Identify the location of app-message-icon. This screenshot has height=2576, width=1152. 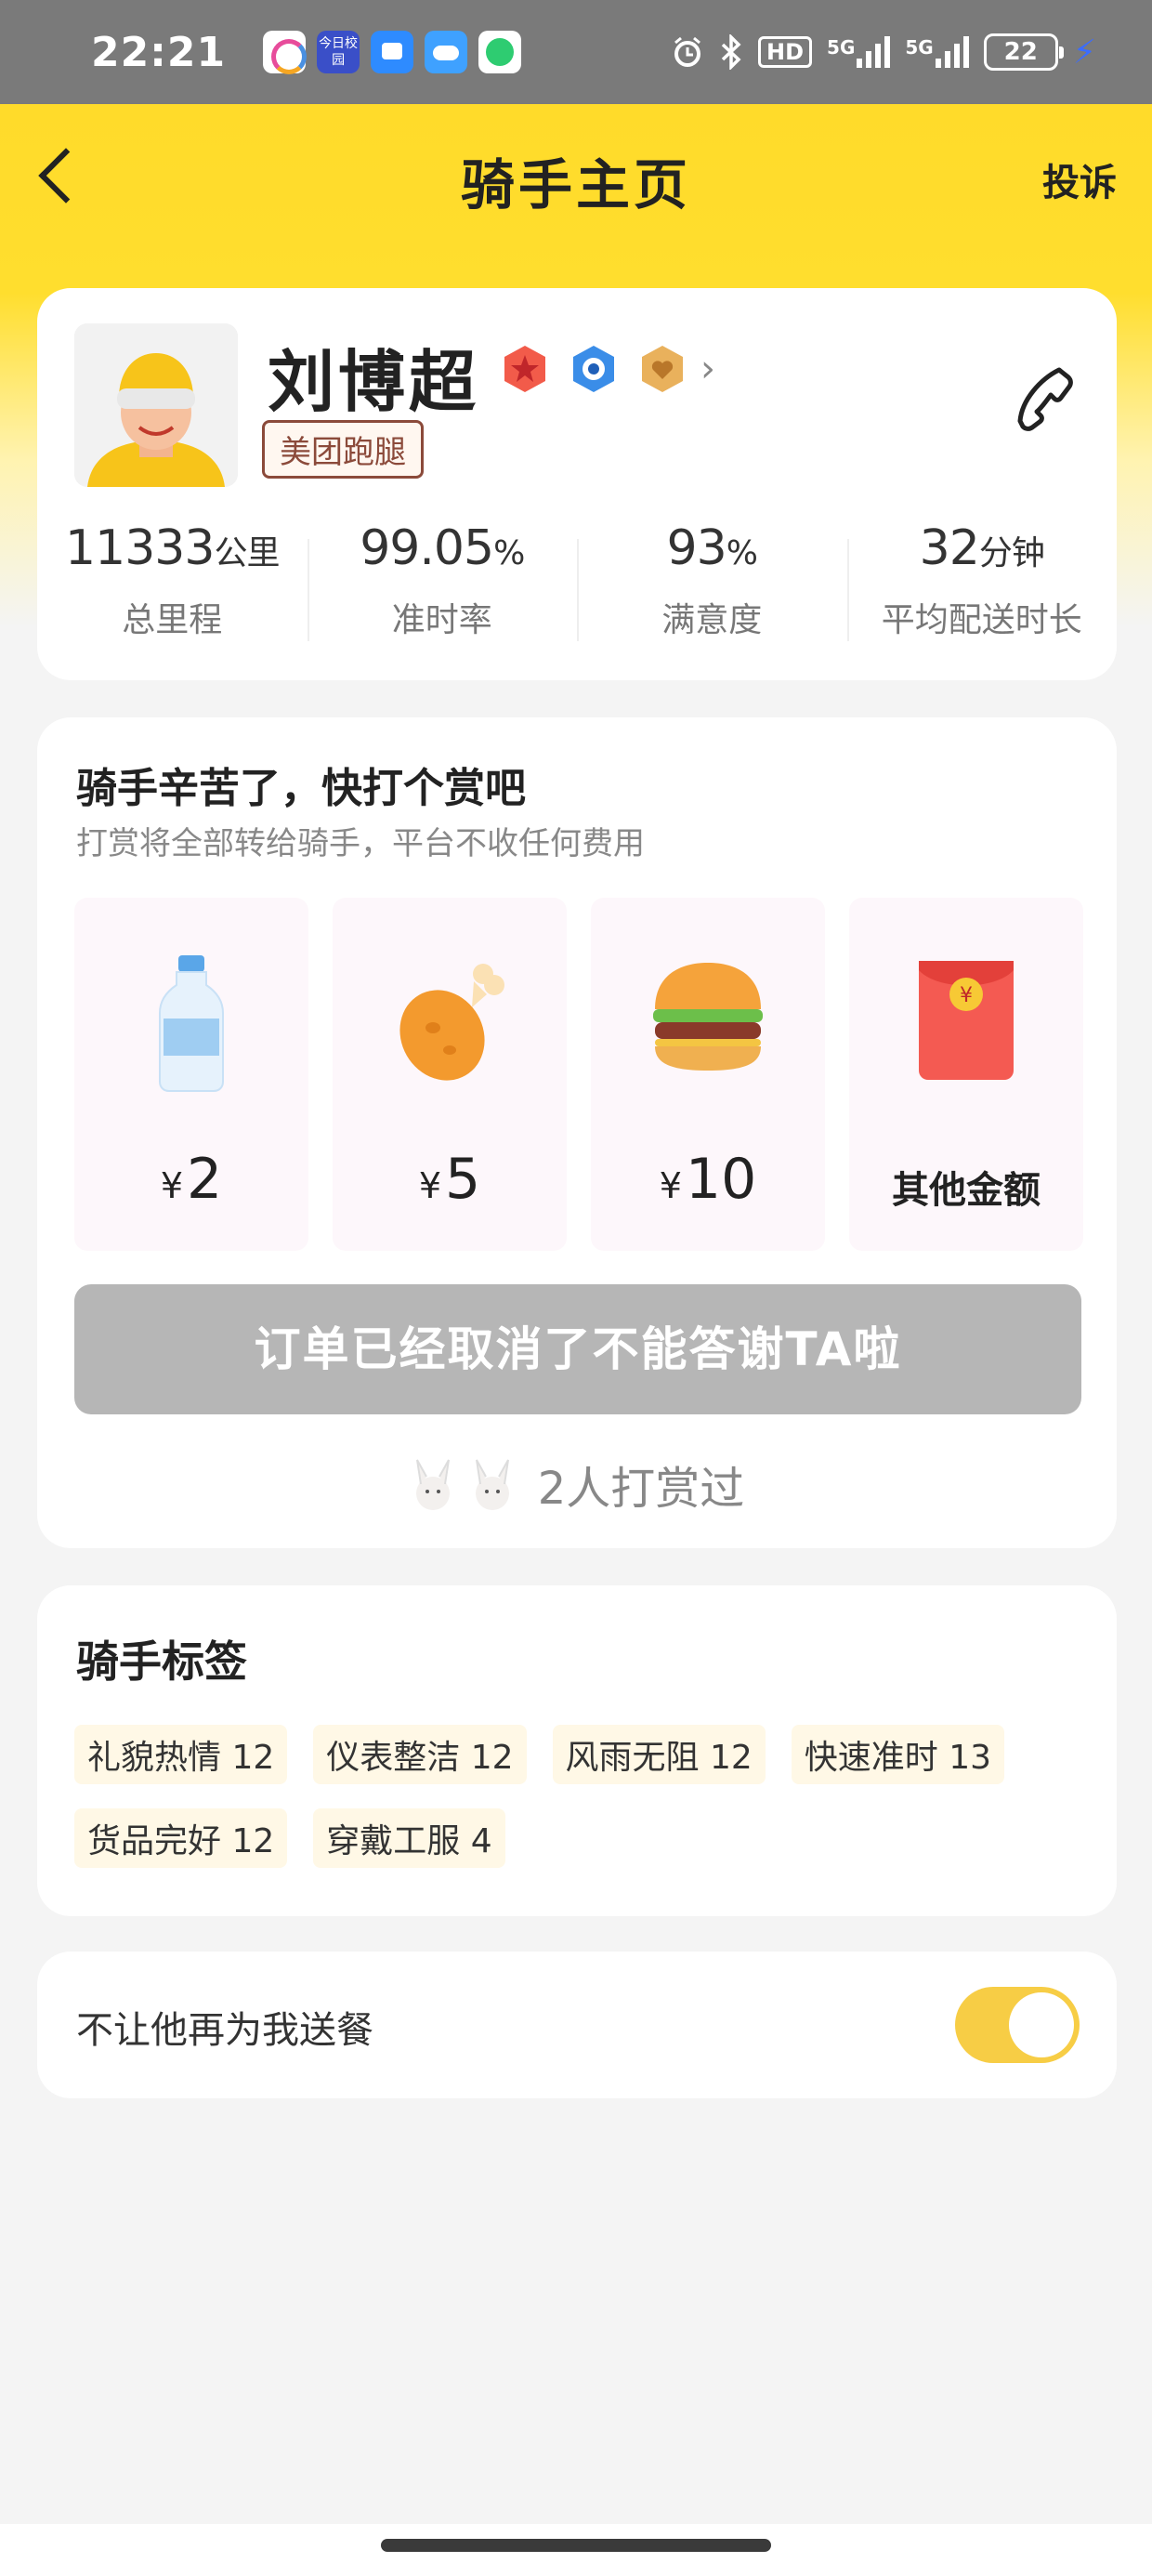
(392, 52).